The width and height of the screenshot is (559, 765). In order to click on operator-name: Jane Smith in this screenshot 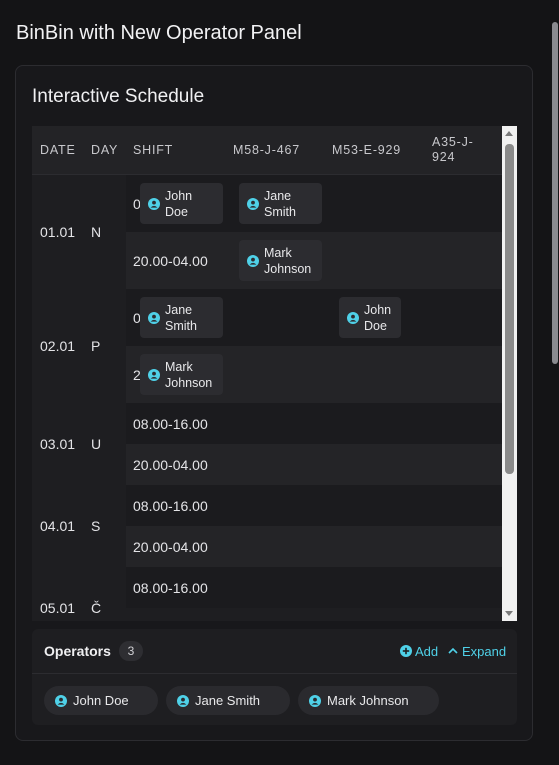, I will do `click(228, 700)`.